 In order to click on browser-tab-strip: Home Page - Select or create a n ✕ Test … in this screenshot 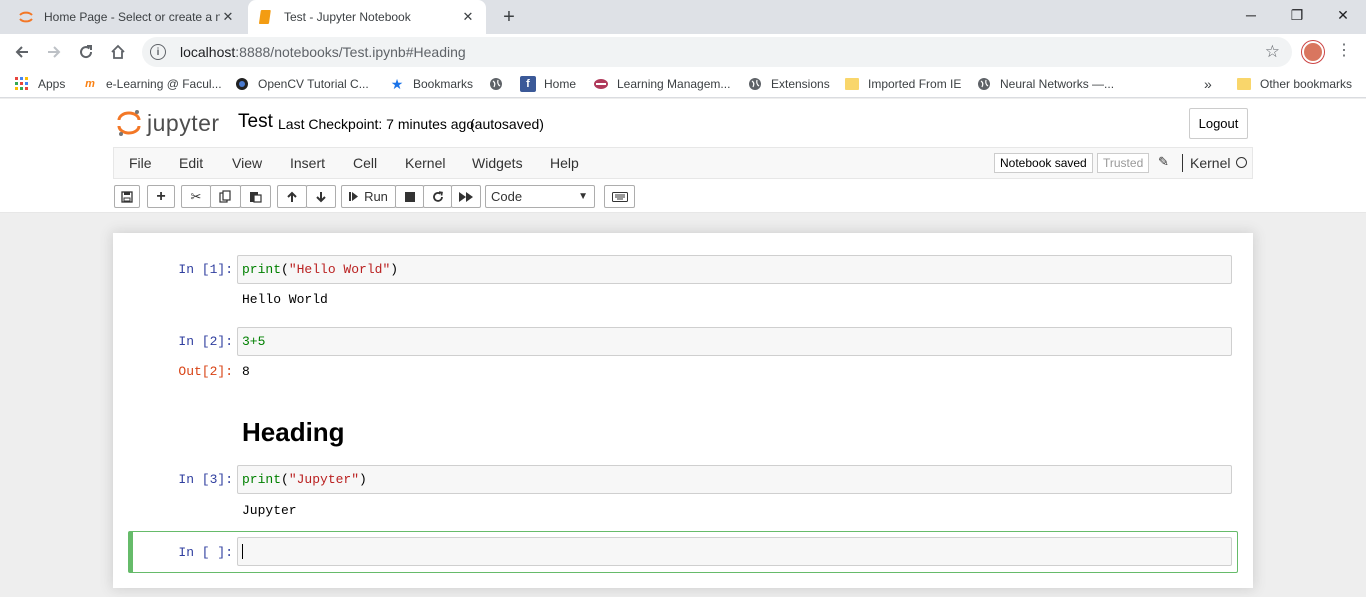, I will do `click(683, 17)`.